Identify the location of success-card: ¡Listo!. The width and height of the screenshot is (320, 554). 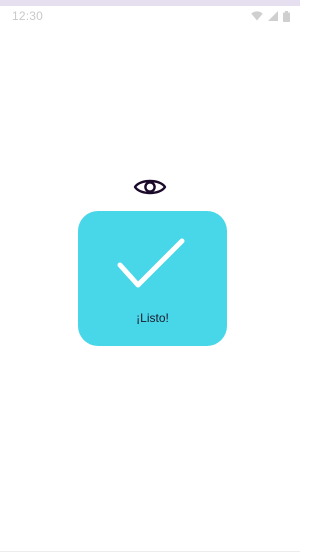
(152, 278).